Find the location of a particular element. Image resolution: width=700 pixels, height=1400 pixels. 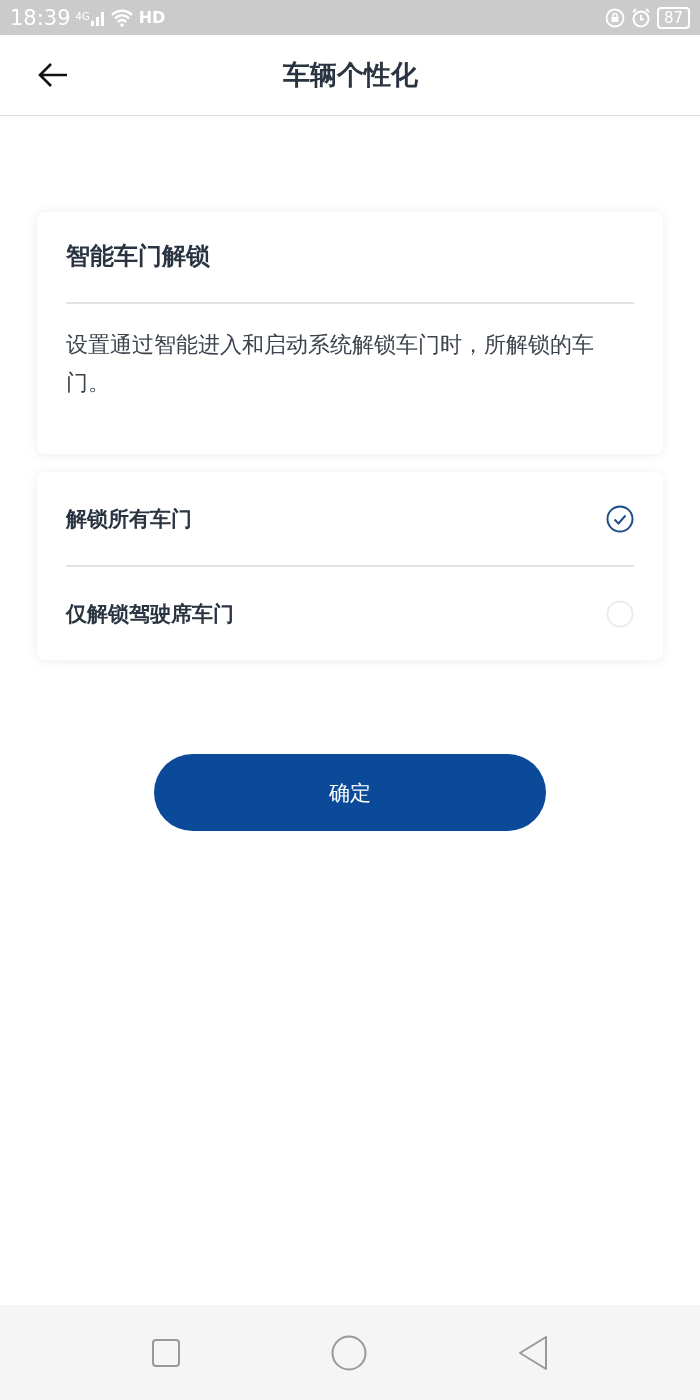

option-item: 仅解锁驾驶席车门 is located at coordinates (350, 613).